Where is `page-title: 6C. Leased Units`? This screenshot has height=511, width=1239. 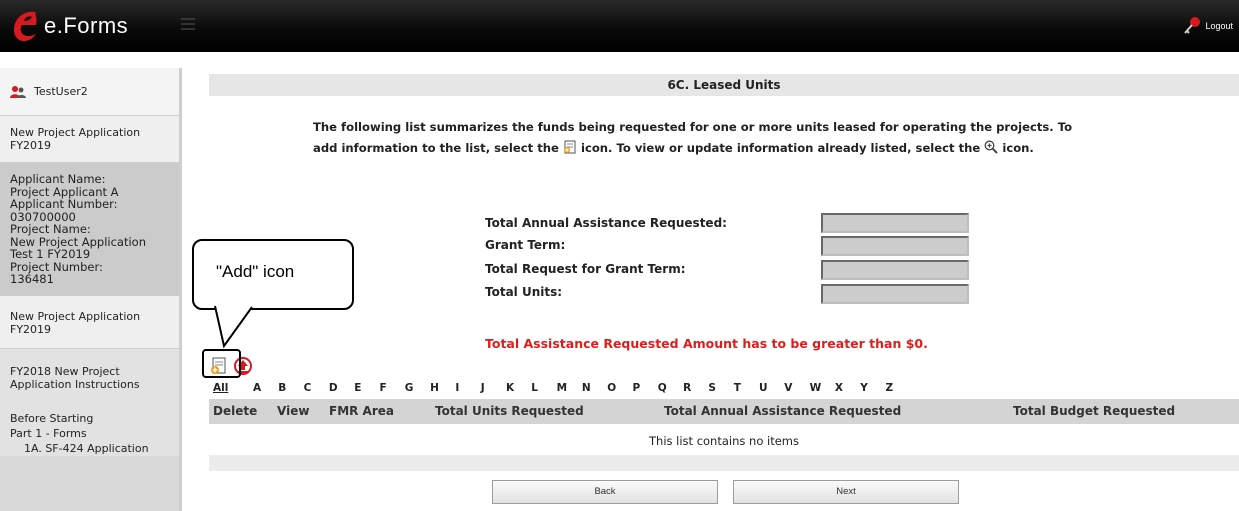
page-title: 6C. Leased Units is located at coordinates (724, 85).